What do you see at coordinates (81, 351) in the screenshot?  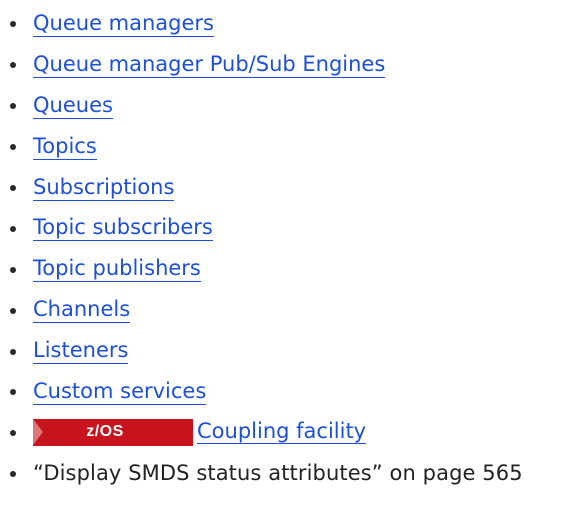 I see `link-listeners: Listeners` at bounding box center [81, 351].